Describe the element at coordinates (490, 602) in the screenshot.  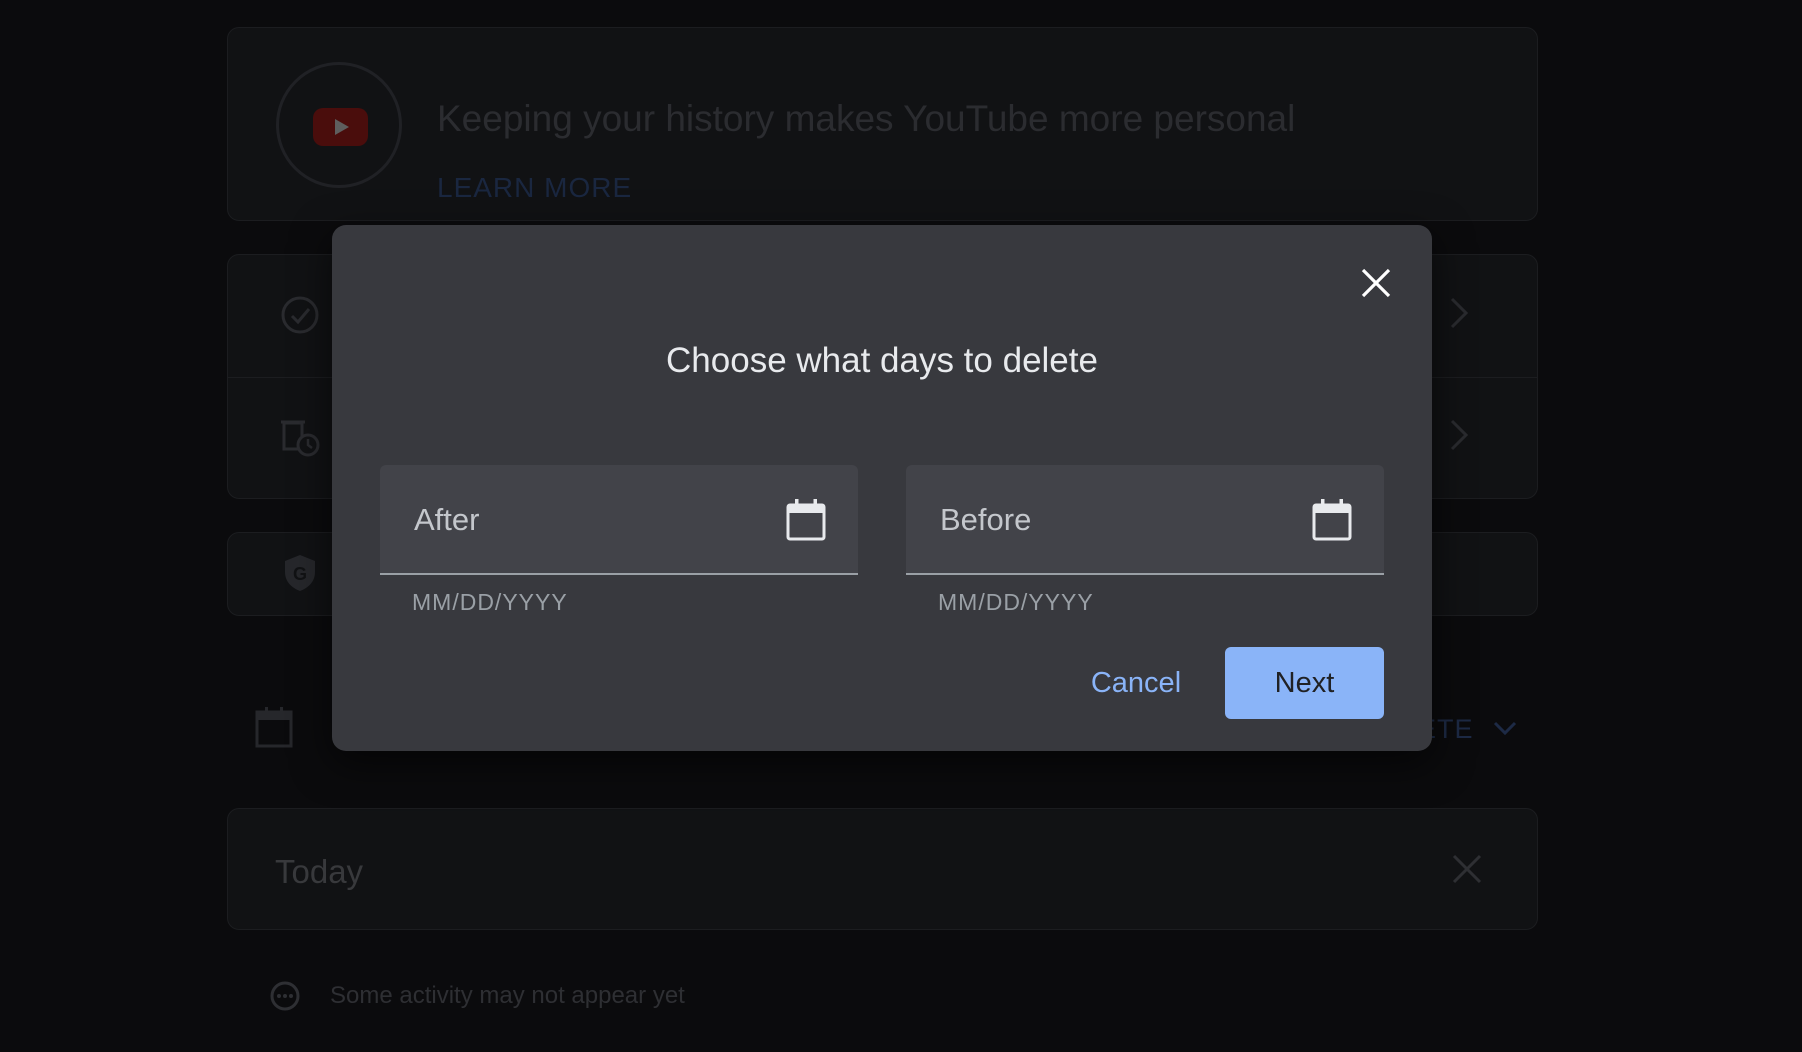
I see `after-date-helper: MM/DD/YYYY` at that location.